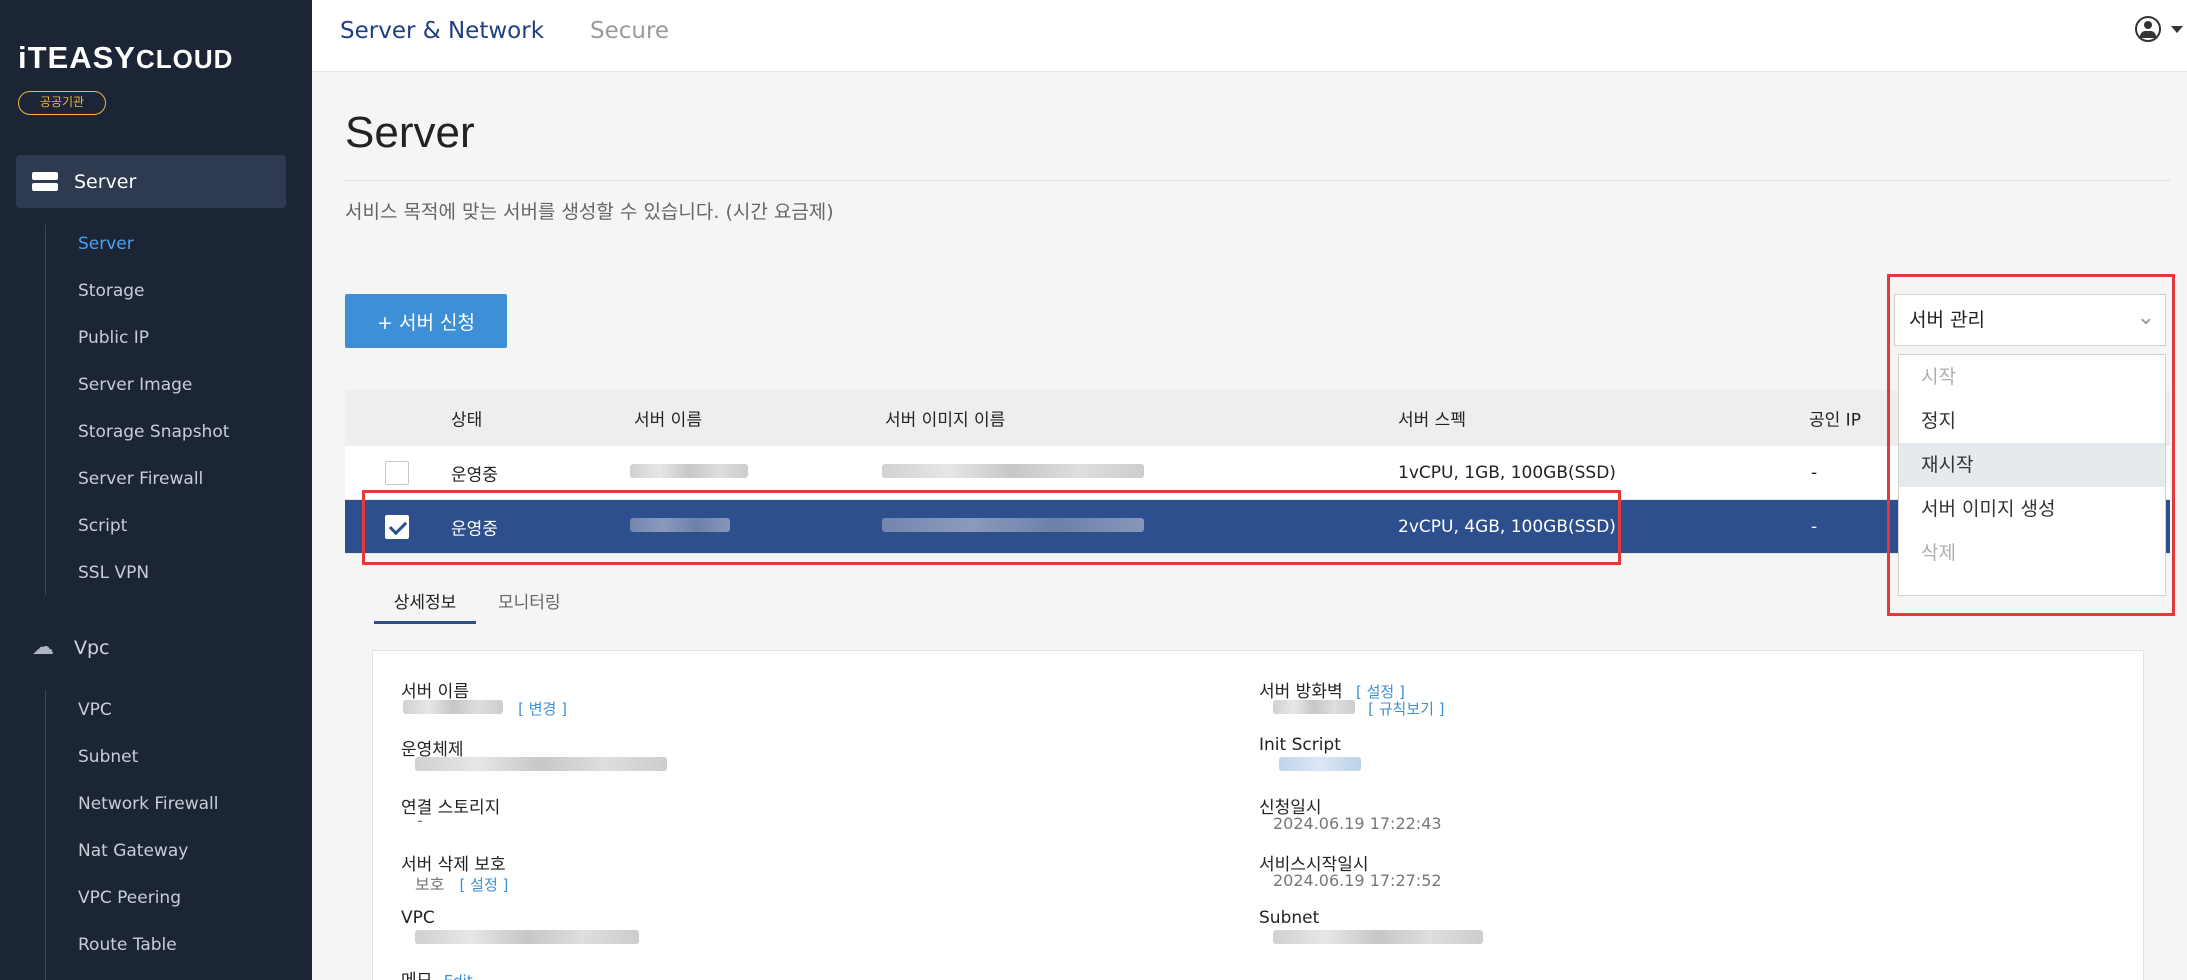  What do you see at coordinates (1378, 938) in the screenshot?
I see `field-subnet-value` at bounding box center [1378, 938].